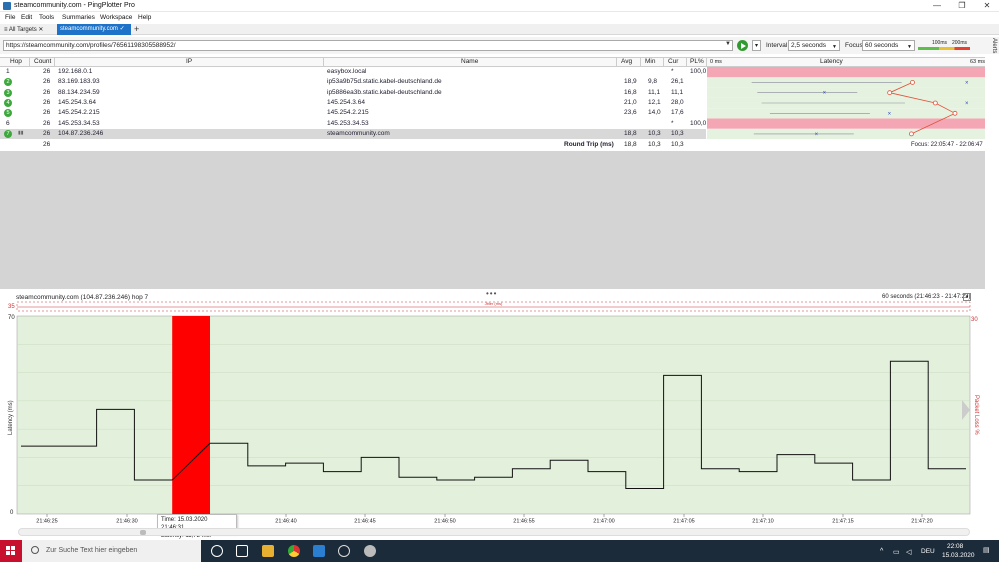 The height and width of the screenshot is (564, 999). Describe the element at coordinates (677, 102) in the screenshot. I see `cell-cur: 28,0` at that location.